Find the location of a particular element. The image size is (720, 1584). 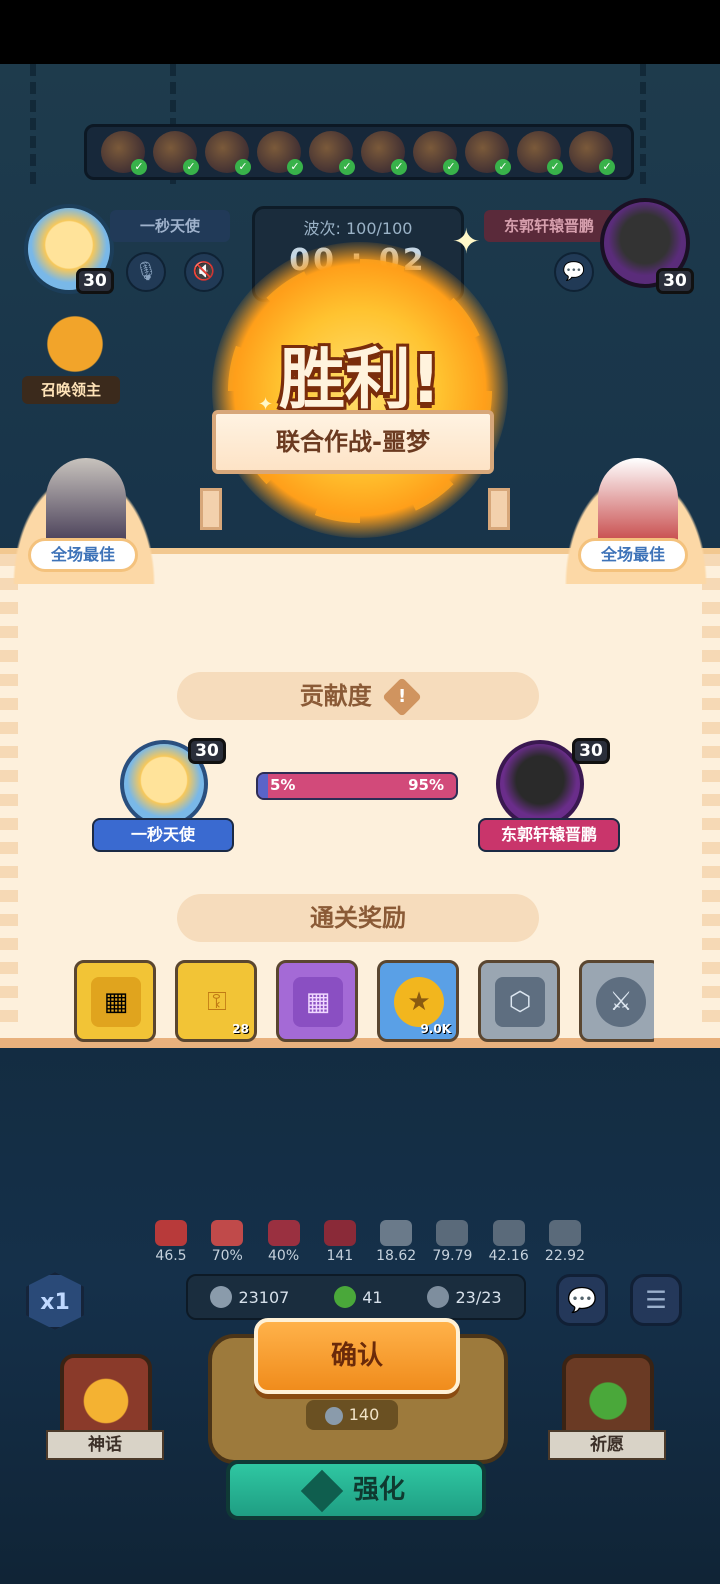

hero-lineup-strip: ✓ ✓ ✓ ✓ ✓ ✓ ✓ ✓ ✓ ✓ is located at coordinates (359, 152).